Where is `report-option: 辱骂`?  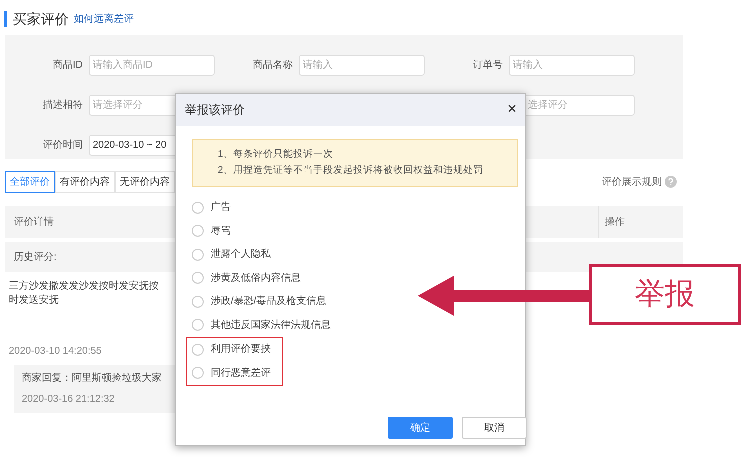
report-option: 辱骂 is located at coordinates (211, 231).